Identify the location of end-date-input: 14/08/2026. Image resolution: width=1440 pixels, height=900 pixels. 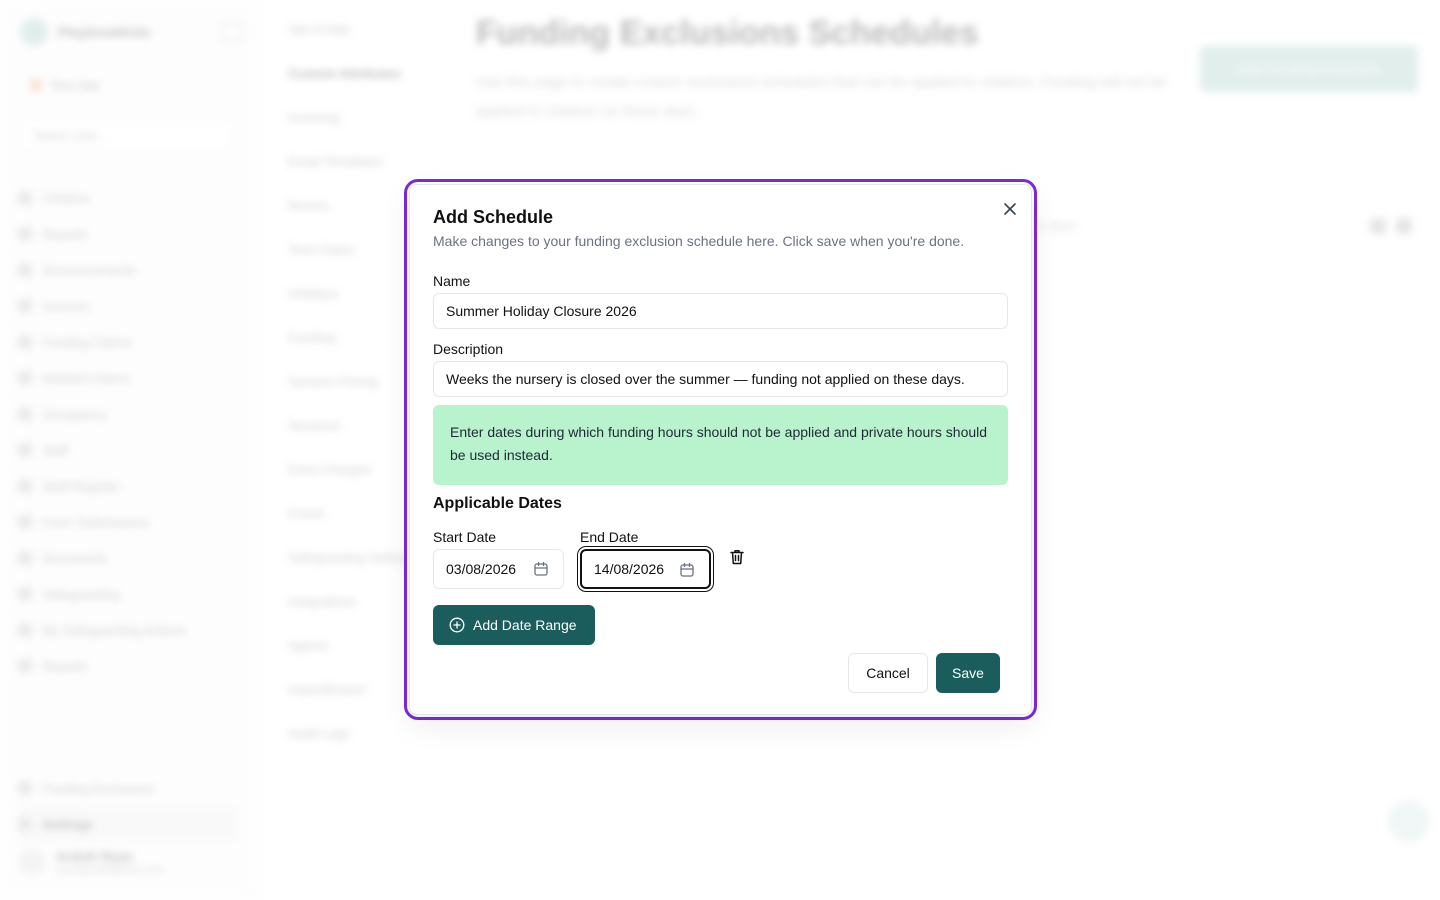
(645, 569).